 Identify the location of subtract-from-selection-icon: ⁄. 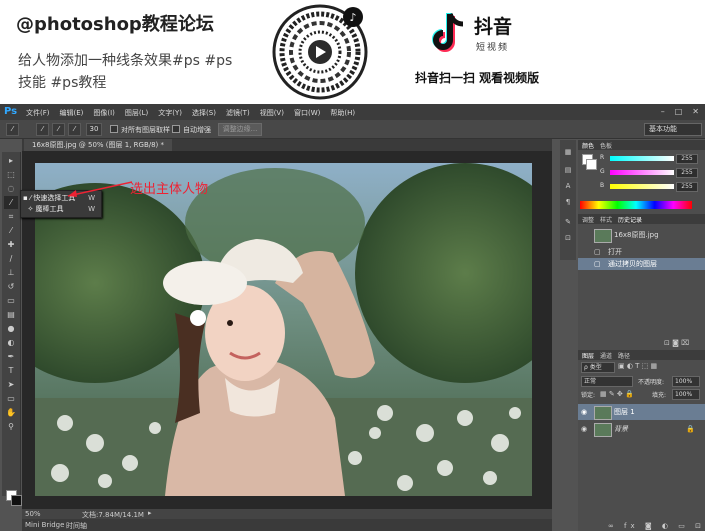
(74, 129).